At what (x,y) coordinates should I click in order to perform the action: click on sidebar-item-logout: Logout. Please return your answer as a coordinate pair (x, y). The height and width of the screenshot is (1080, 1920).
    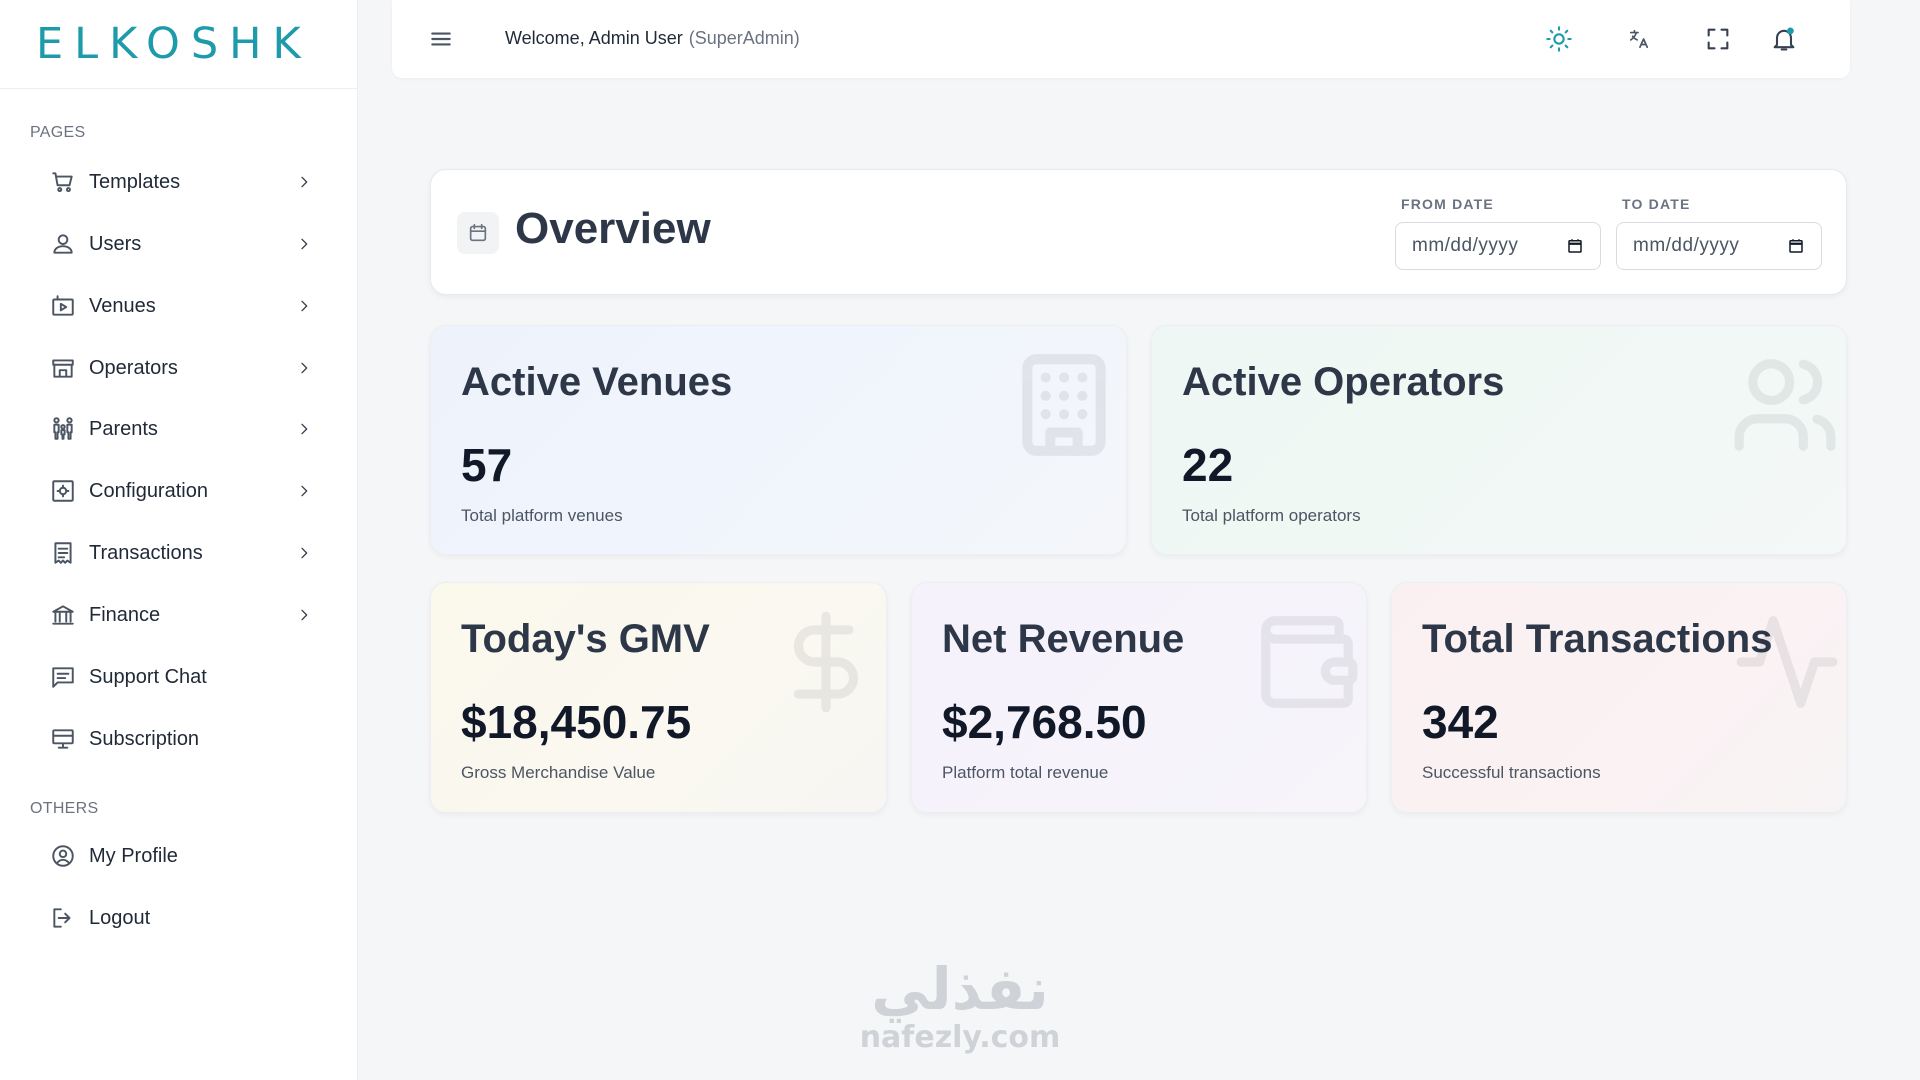
    Looking at the image, I should click on (181, 918).